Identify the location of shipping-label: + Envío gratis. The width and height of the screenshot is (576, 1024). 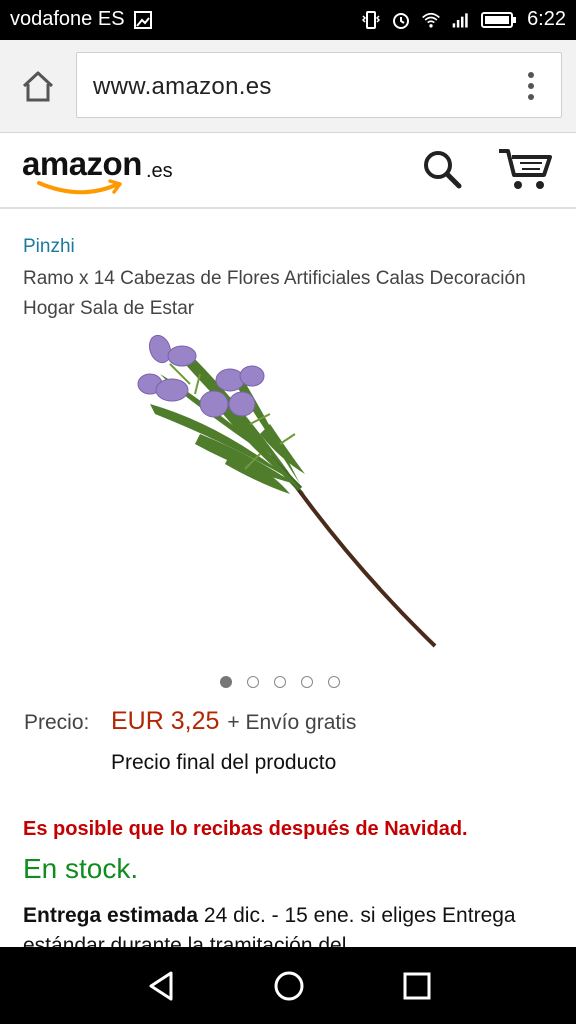
(292, 722).